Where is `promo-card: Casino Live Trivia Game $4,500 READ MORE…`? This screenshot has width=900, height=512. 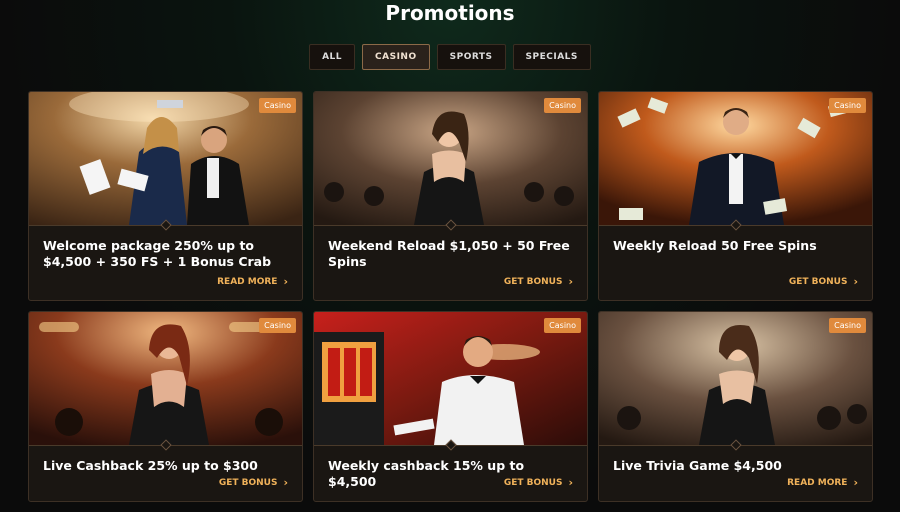
promo-card: Casino Live Trivia Game $4,500 READ MORE… is located at coordinates (735, 406).